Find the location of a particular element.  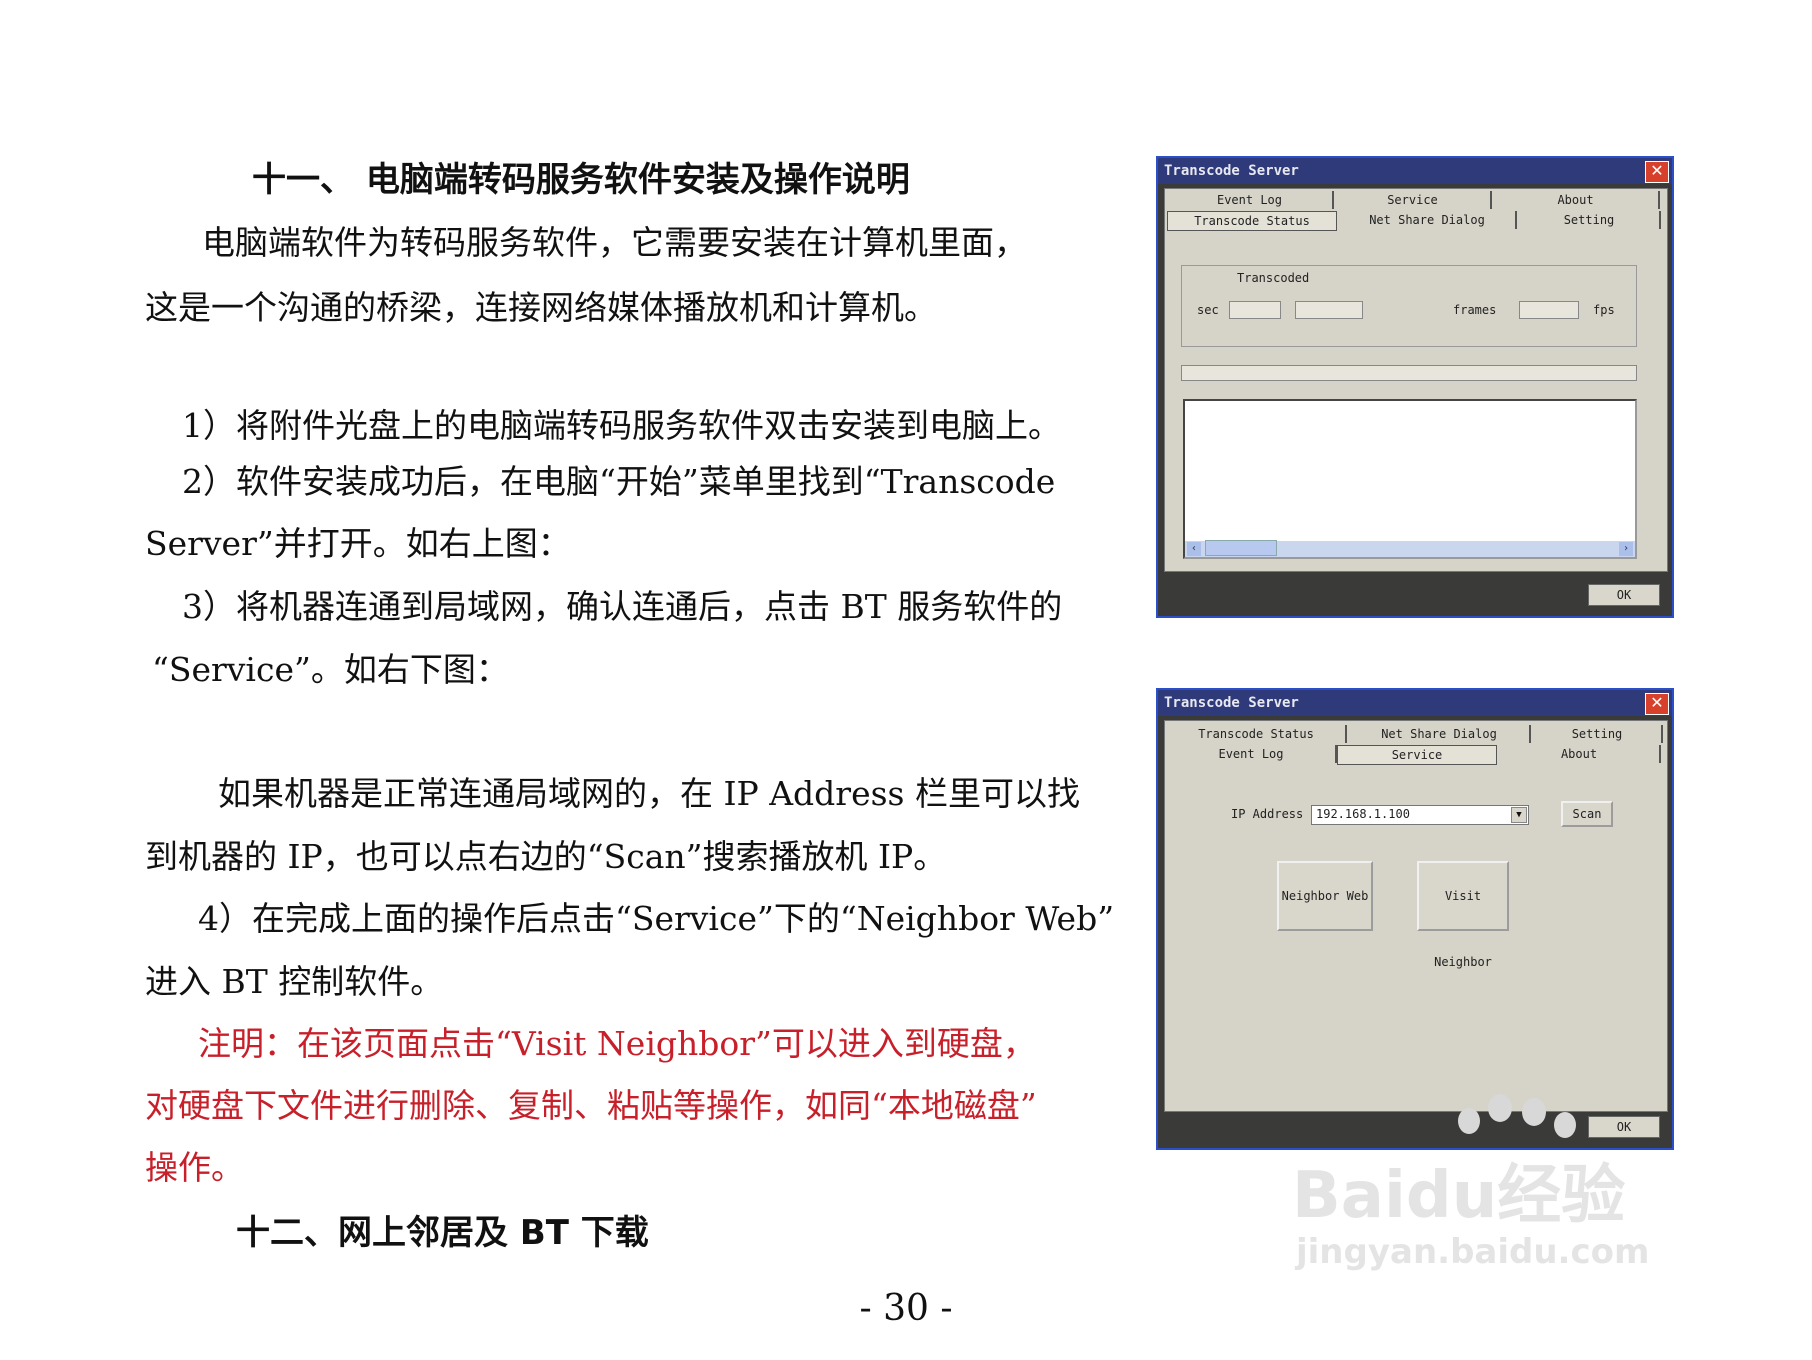

step4-line1: 4）在完成上面的操作后点击“Service”下的“Neighbor Web” is located at coordinates (656, 918).